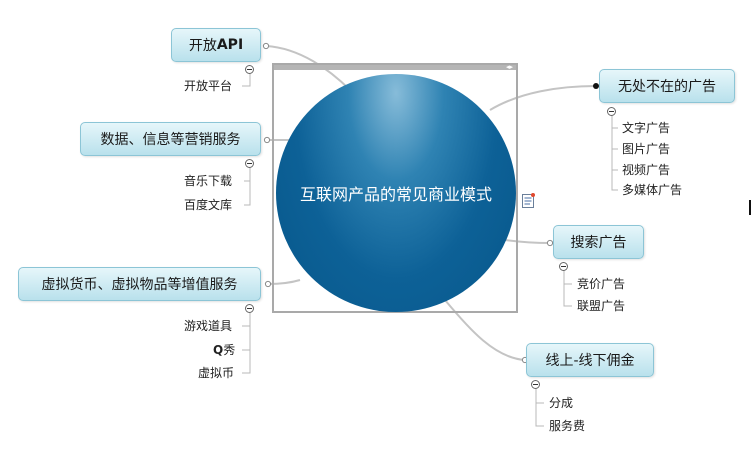  I want to click on note-icon, so click(528, 200).